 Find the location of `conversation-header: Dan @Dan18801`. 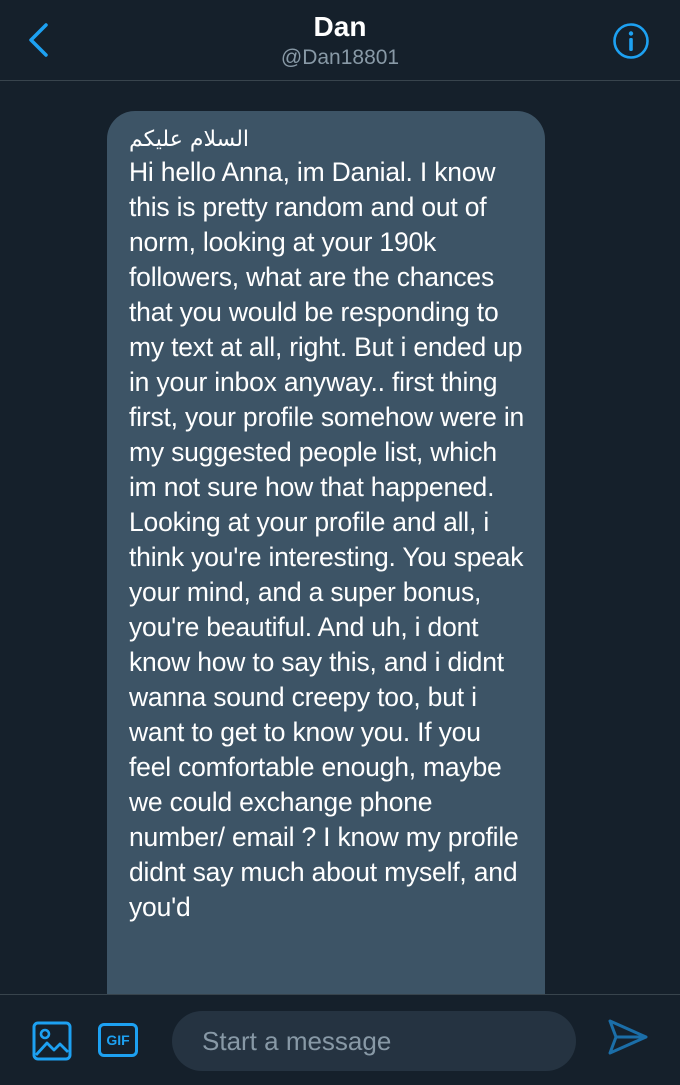

conversation-header: Dan @Dan18801 is located at coordinates (340, 40).